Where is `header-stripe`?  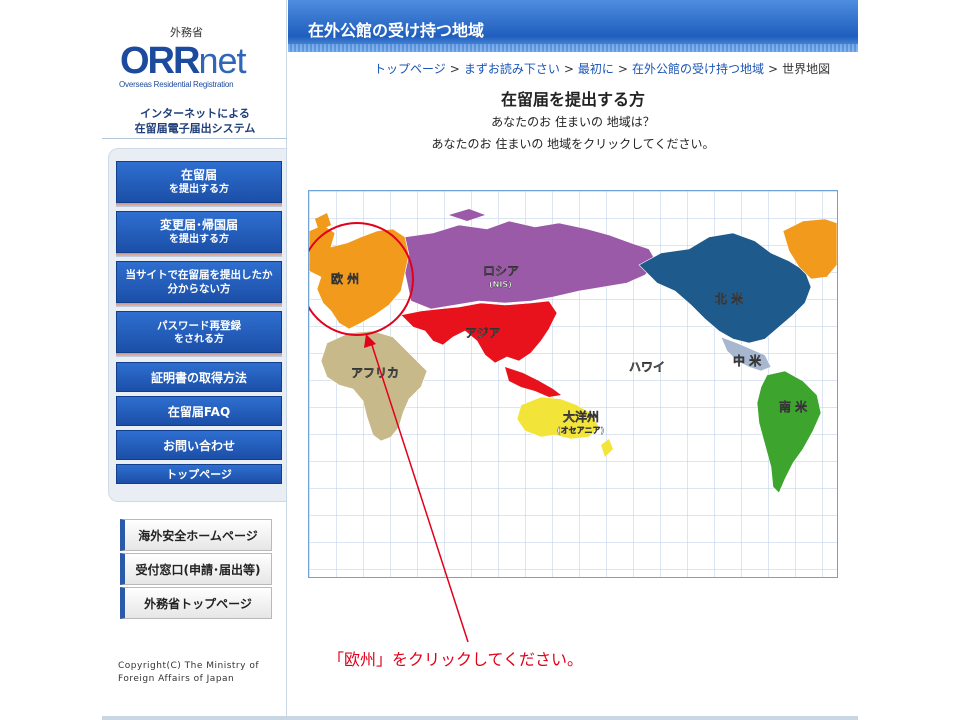
header-stripe is located at coordinates (573, 48).